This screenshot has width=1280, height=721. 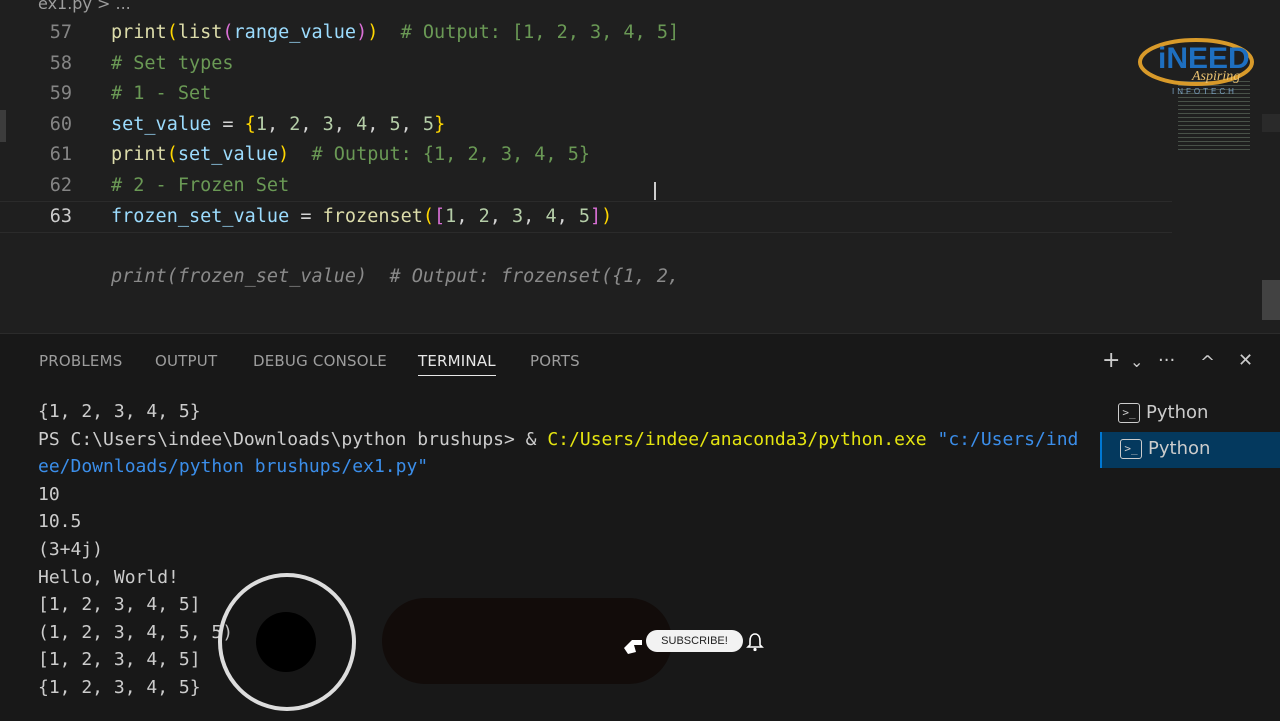 I want to click on code-text: set_value = {1, 2, 3, 4, 5, 5}, so click(x=278, y=124).